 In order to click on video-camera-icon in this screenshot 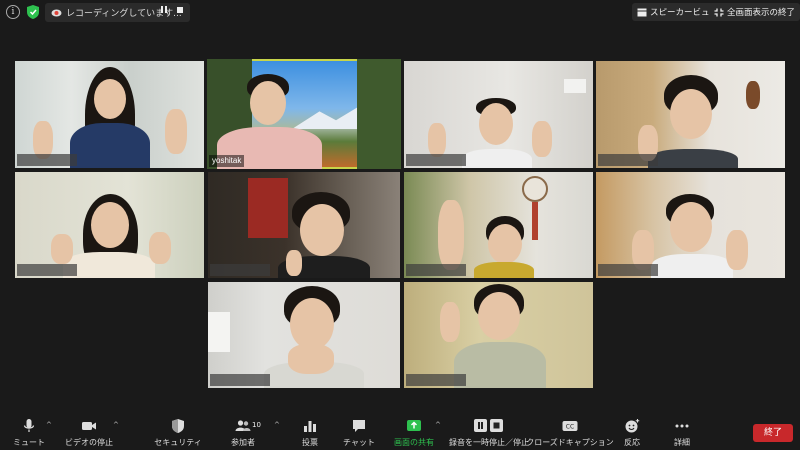, I will do `click(89, 426)`.